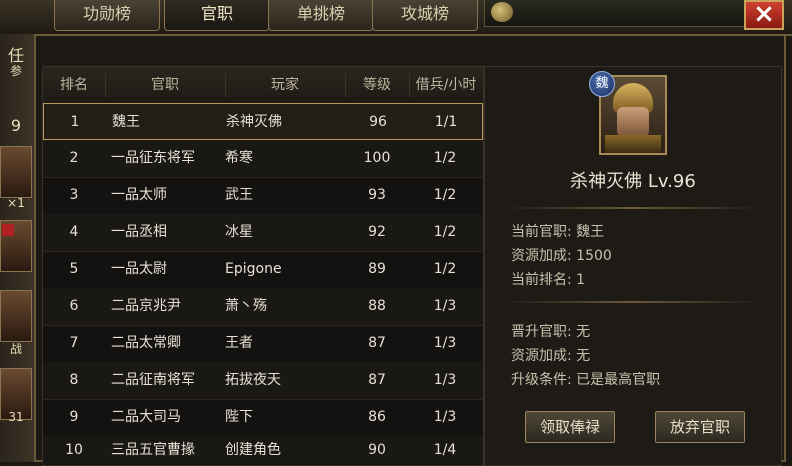 This screenshot has height=466, width=792. I want to click on cell-level: 89, so click(377, 269).